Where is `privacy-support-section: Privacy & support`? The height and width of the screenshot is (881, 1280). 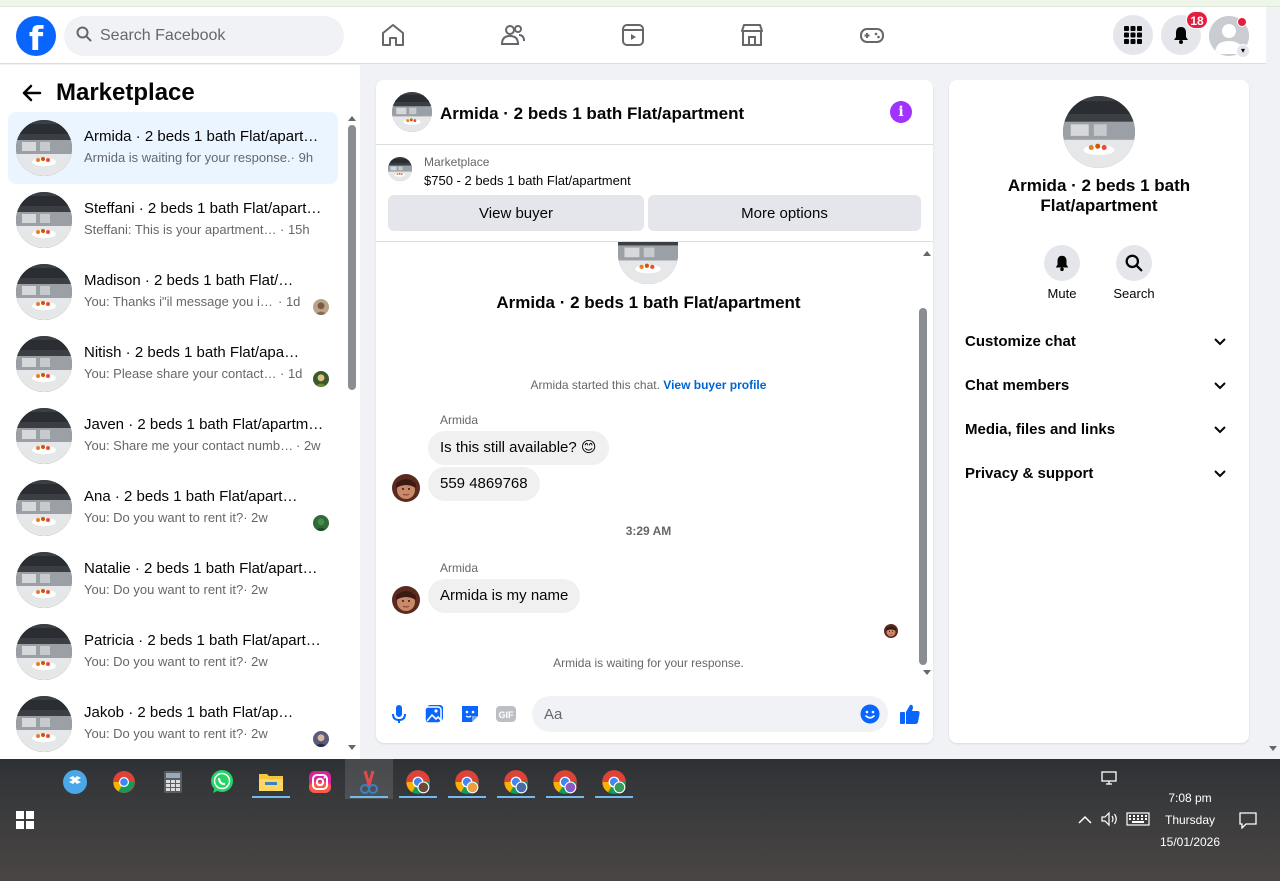
privacy-support-section: Privacy & support is located at coordinates (1099, 474).